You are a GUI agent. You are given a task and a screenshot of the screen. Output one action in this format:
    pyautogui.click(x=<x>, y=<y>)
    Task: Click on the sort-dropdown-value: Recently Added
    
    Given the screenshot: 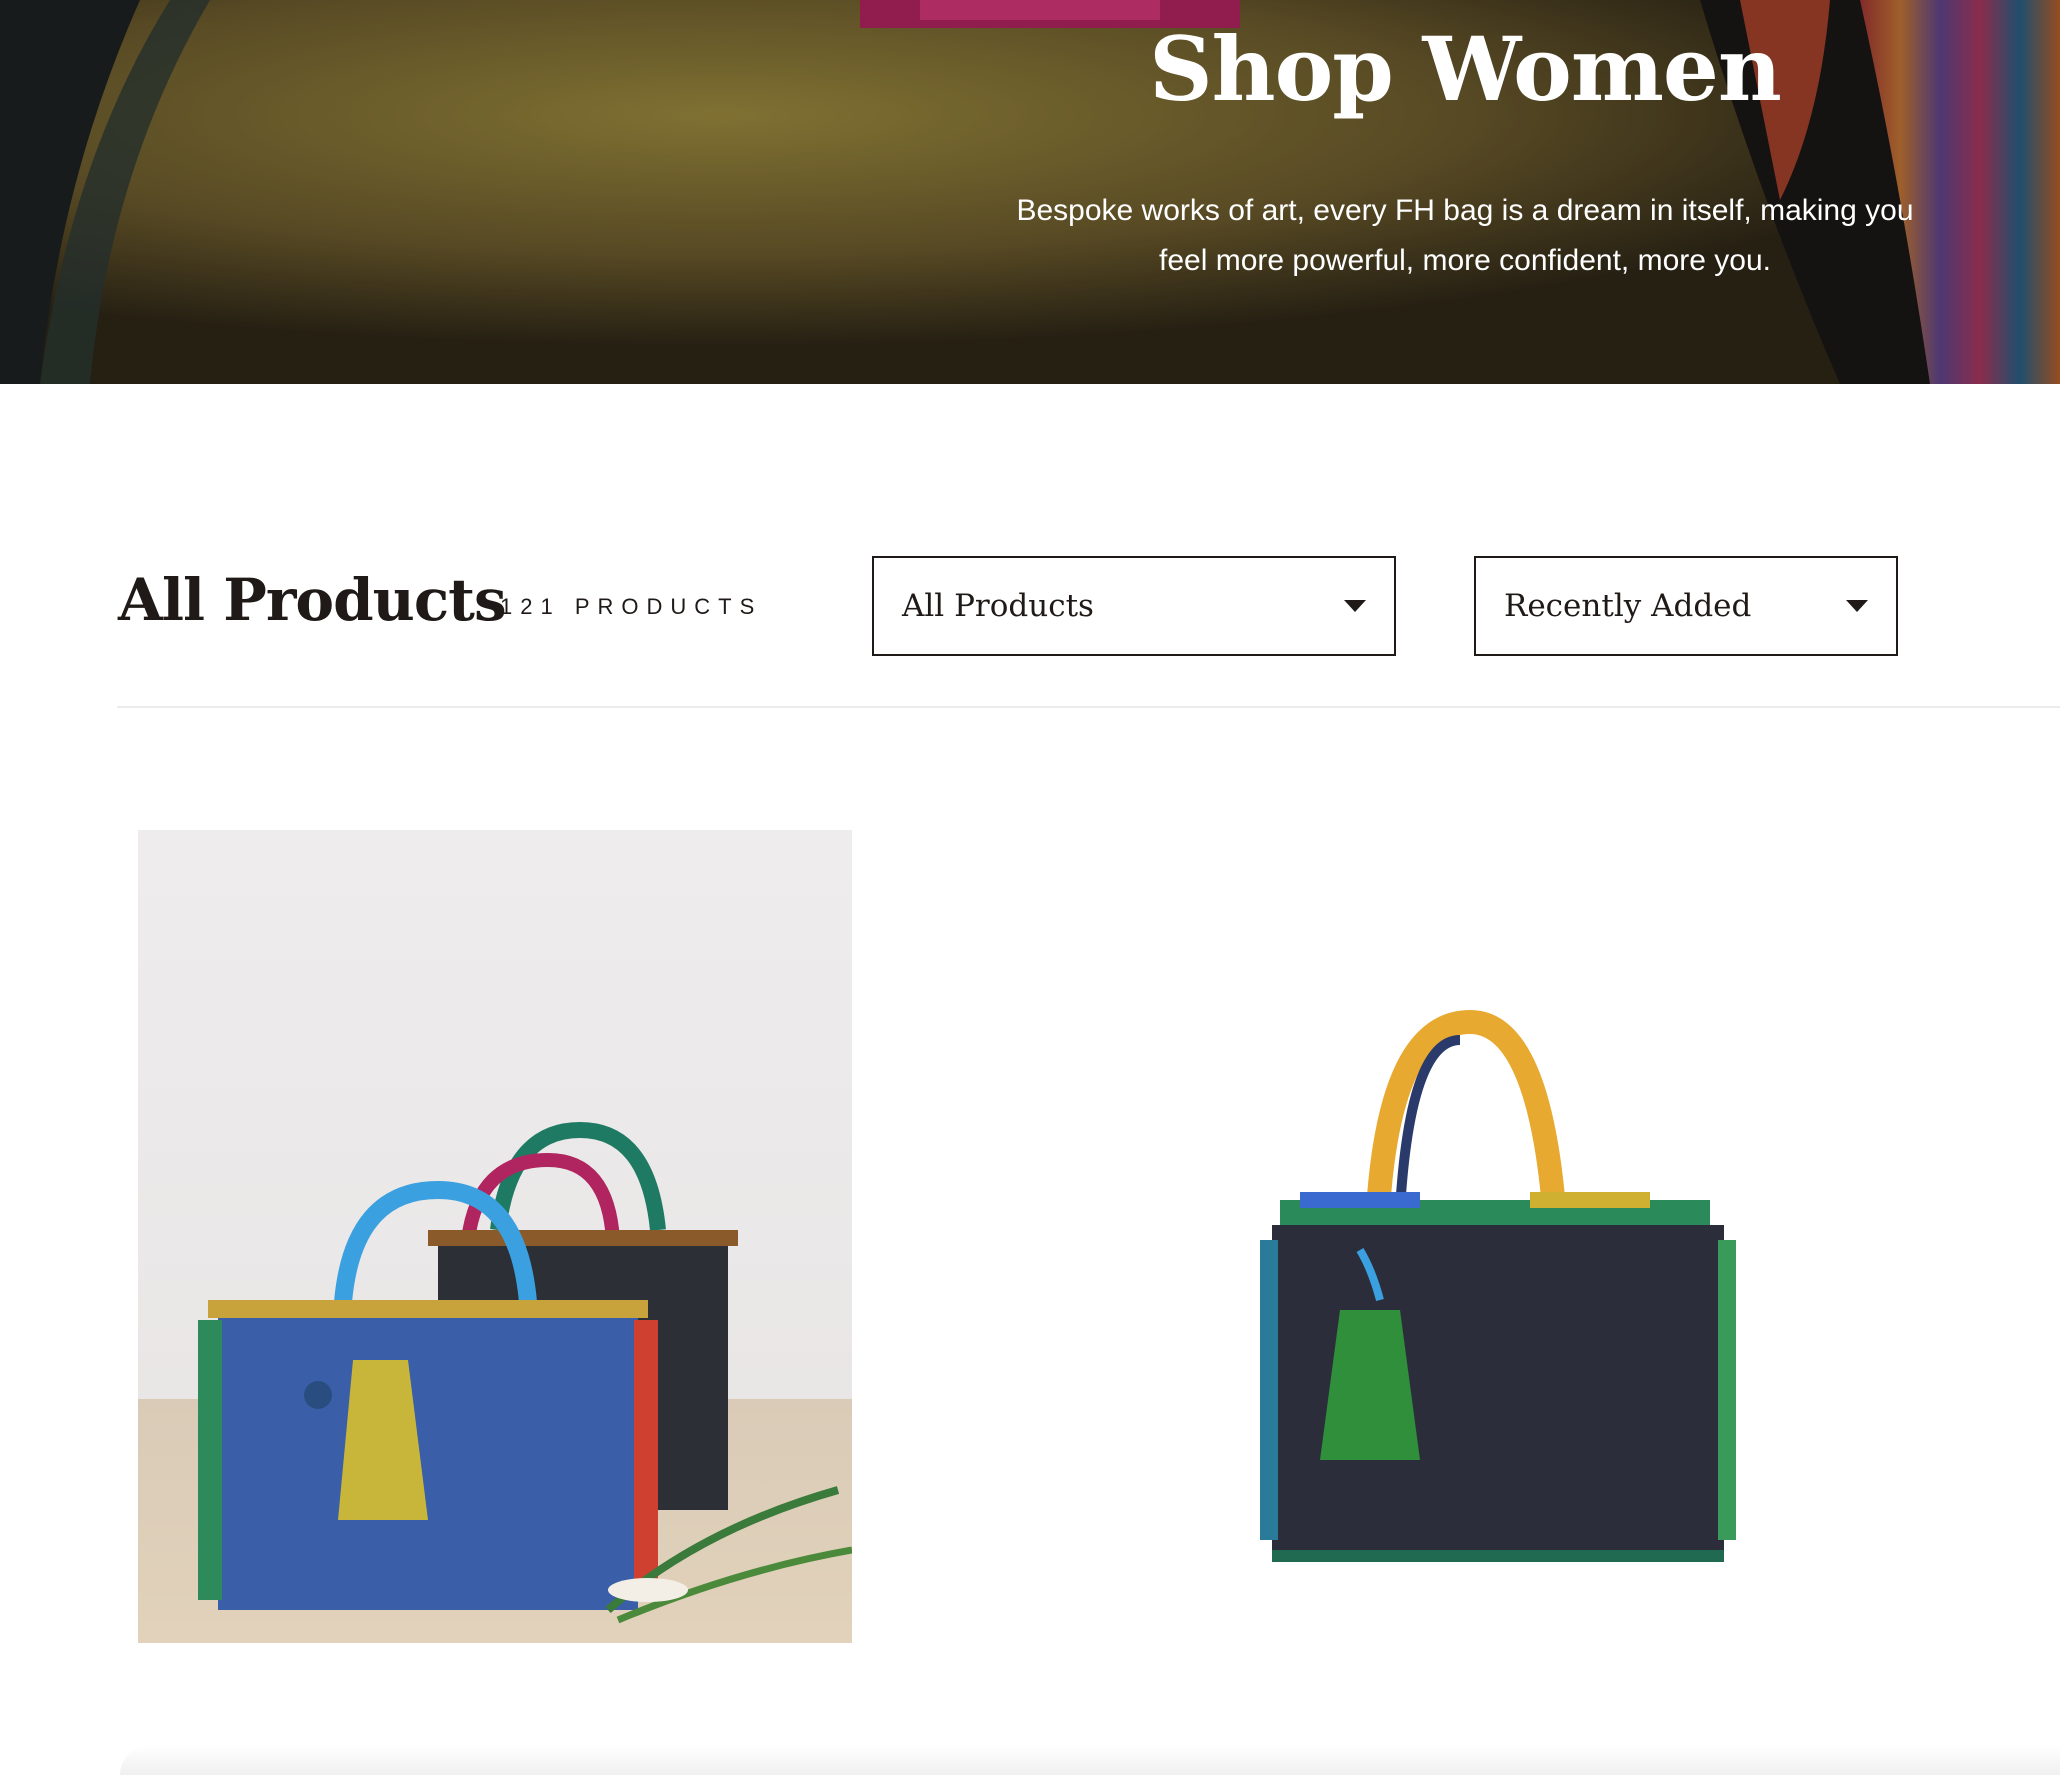 What is the action you would take?
    pyautogui.click(x=1628, y=606)
    